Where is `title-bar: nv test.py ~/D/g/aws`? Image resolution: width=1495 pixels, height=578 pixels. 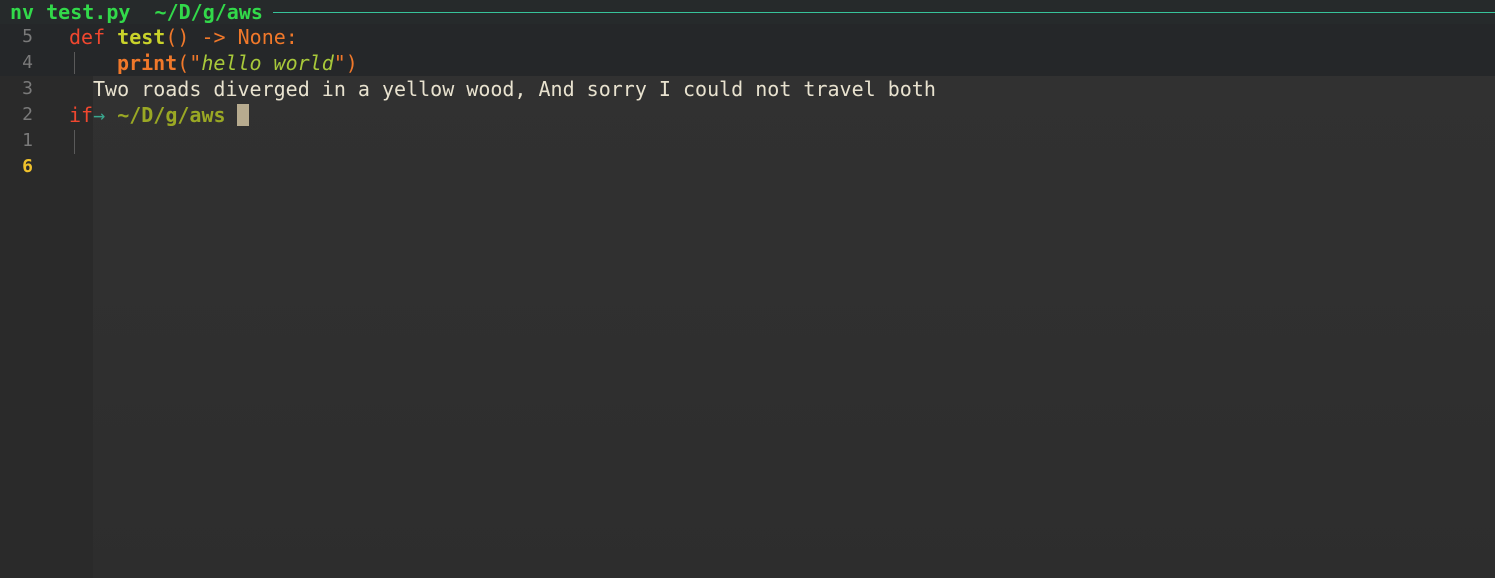
title-bar: nv test.py ~/D/g/aws is located at coordinates (747, 12).